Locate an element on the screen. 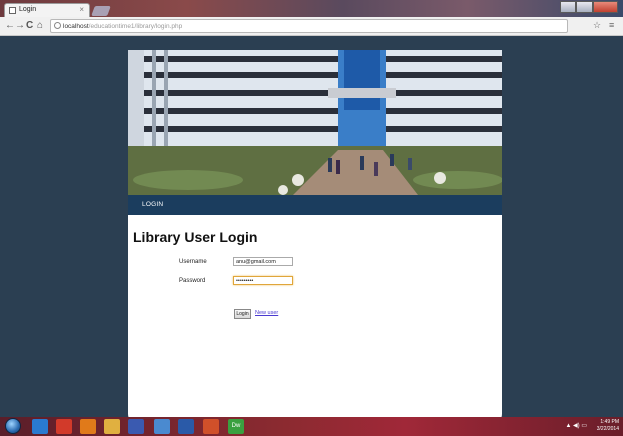  chrome-icon is located at coordinates (64, 426).